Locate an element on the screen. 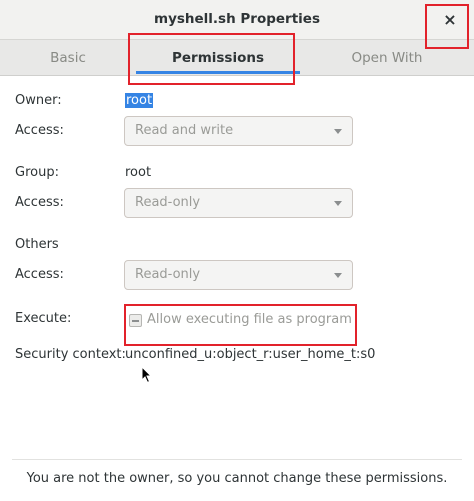  others-access-value: Read-only is located at coordinates (168, 274).